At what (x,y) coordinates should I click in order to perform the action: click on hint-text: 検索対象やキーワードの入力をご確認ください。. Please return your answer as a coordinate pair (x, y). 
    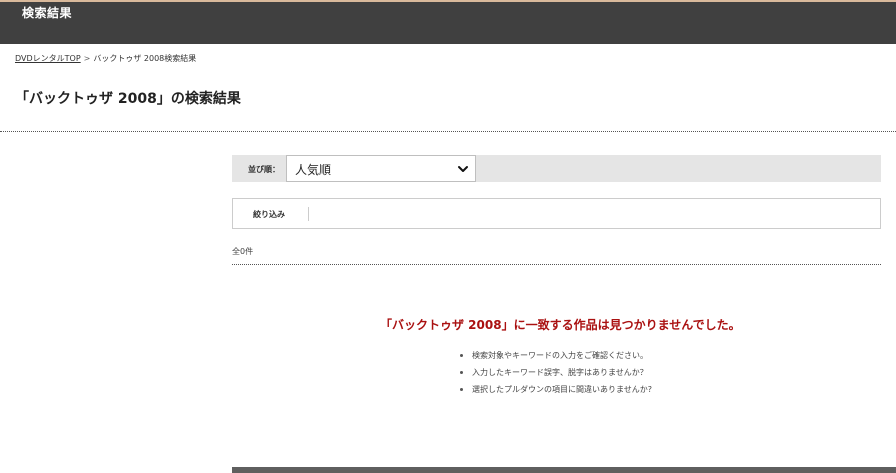
    Looking at the image, I should click on (560, 355).